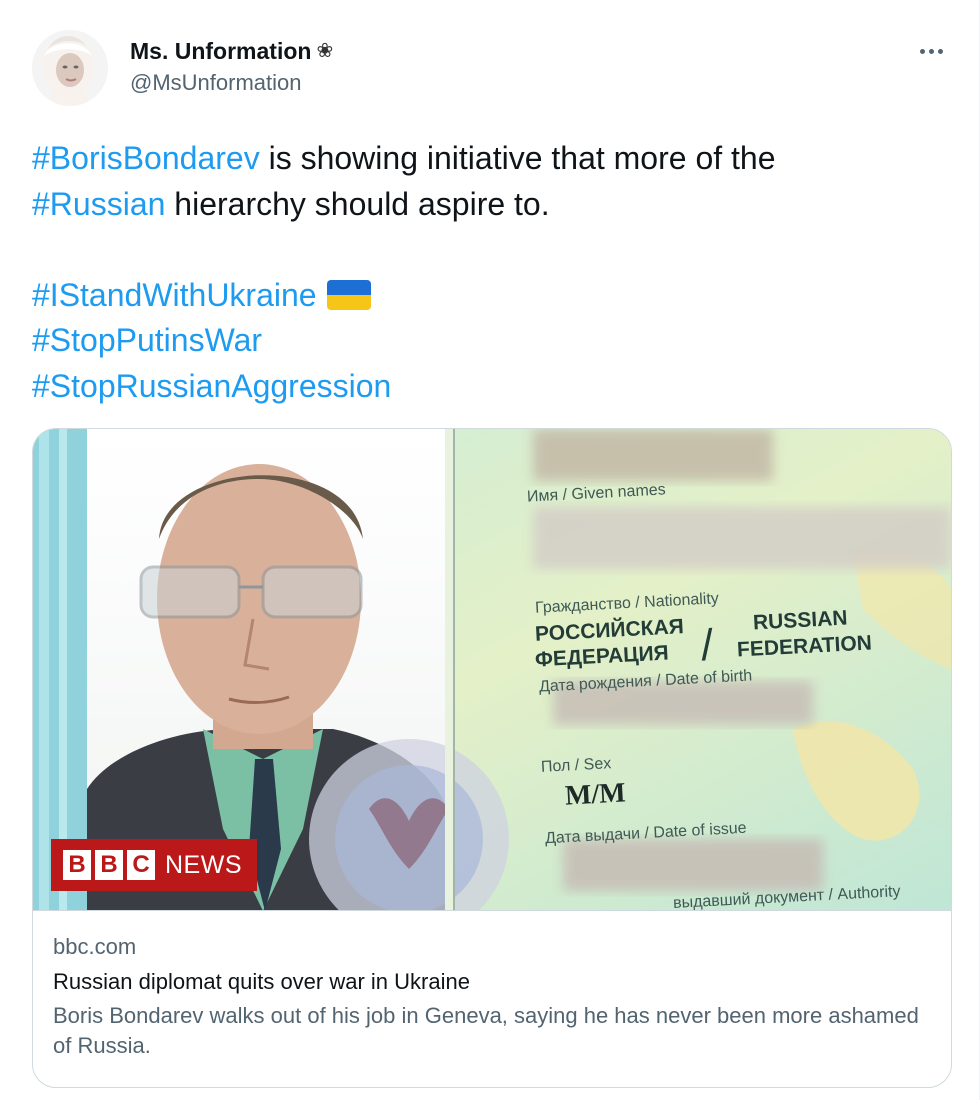 The width and height of the screenshot is (980, 1100). I want to click on bbc-news-logo: B B C NEWS, so click(154, 865).